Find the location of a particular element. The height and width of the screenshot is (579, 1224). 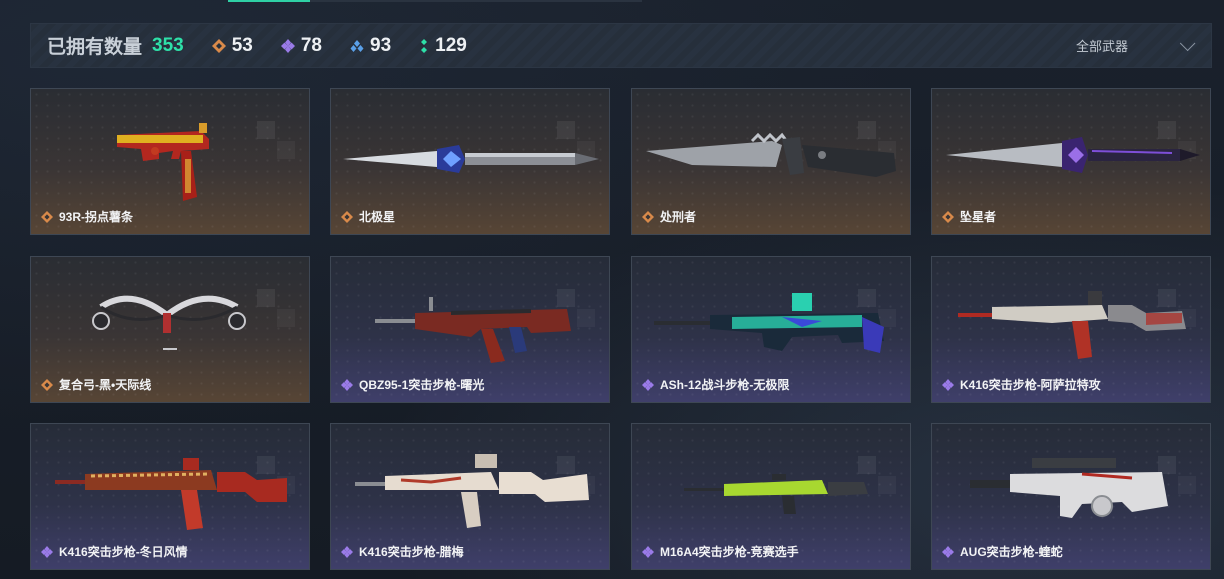

weapon-card: K416突击步枪-阿萨拉特攻 is located at coordinates (1071, 329).